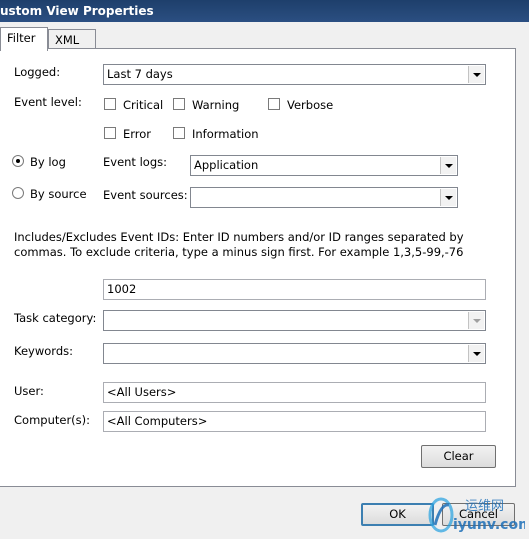  Describe the element at coordinates (137, 134) in the screenshot. I see `error-label: Error` at that location.